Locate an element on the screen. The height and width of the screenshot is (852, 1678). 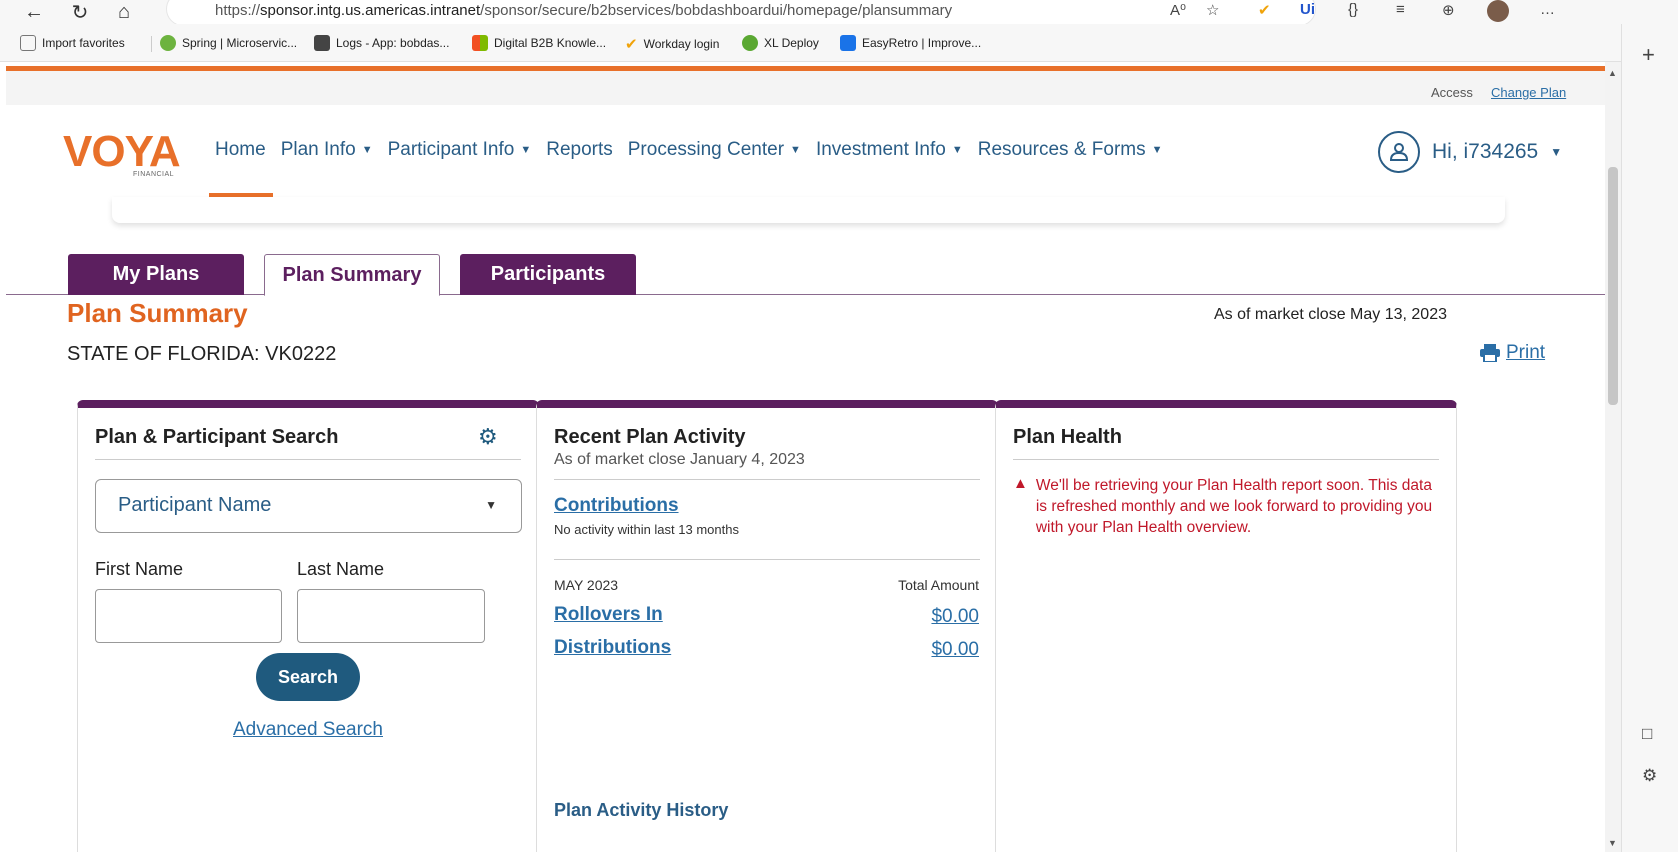
tab-plan-summary: Plan Summary is located at coordinates (352, 275).